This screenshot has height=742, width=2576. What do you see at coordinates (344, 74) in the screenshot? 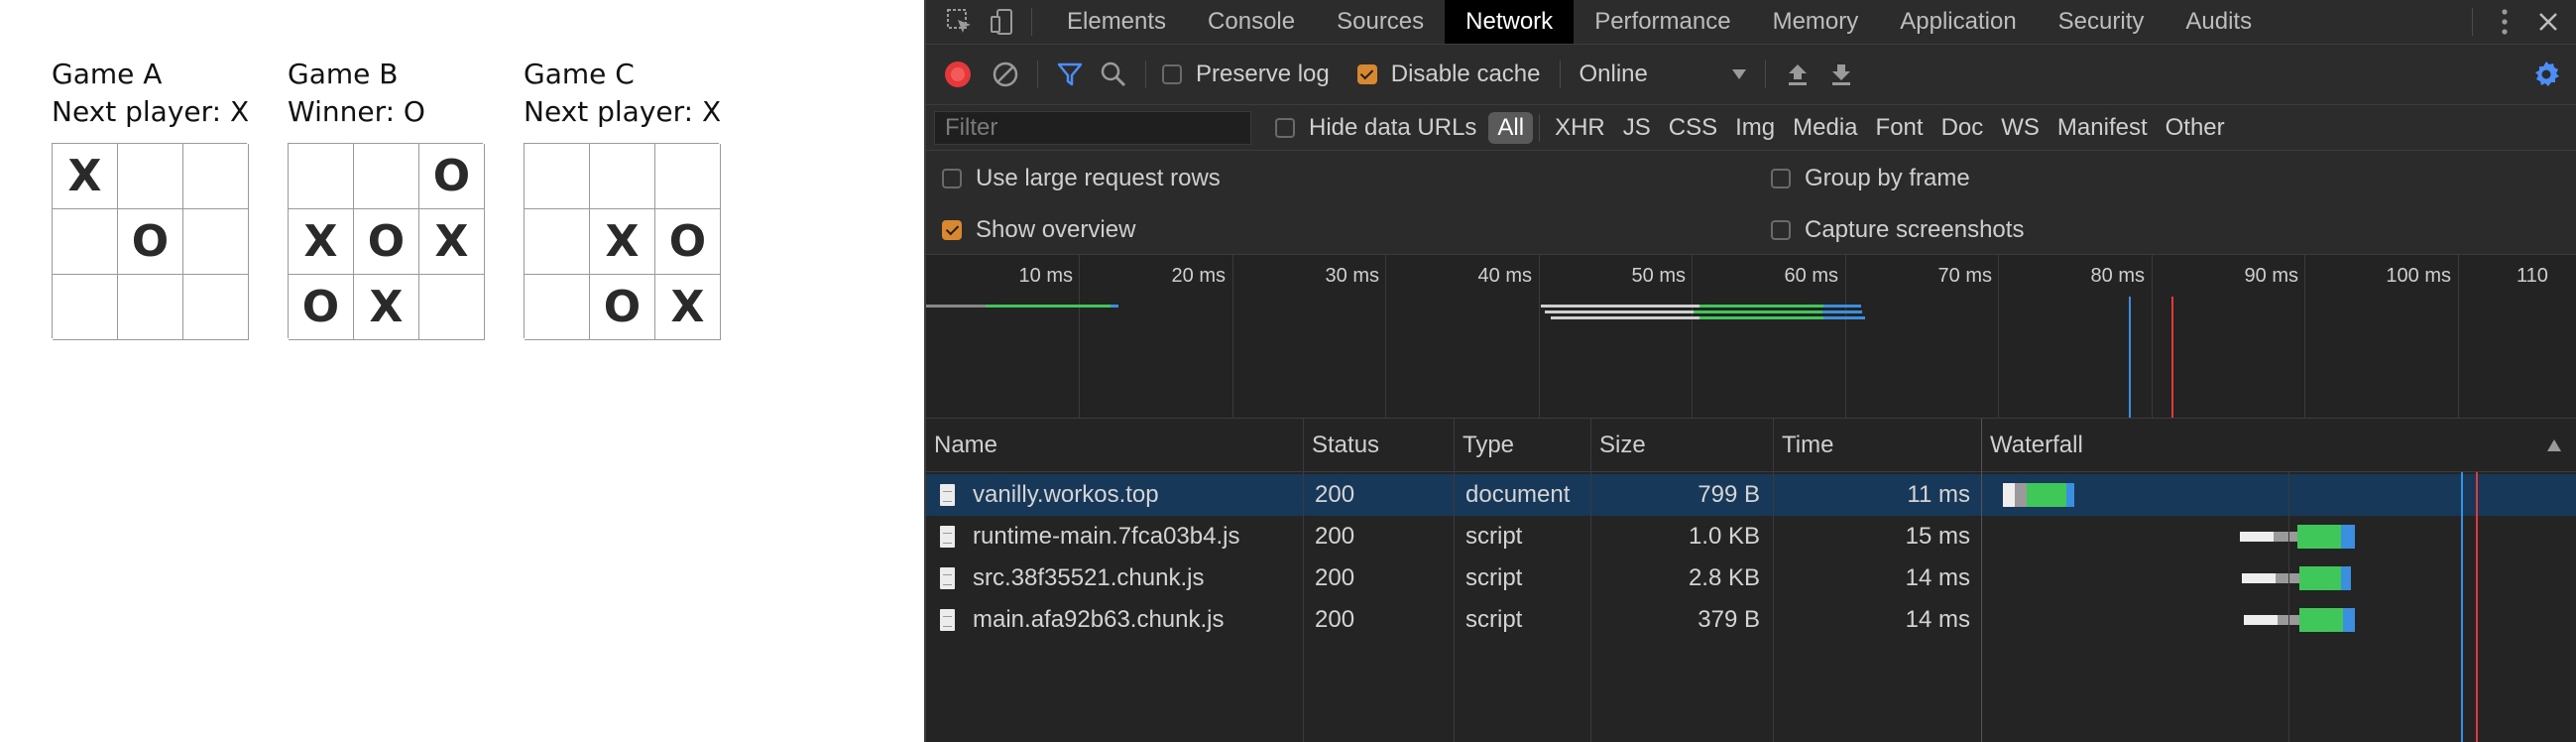
I see `game-title: Game B` at bounding box center [344, 74].